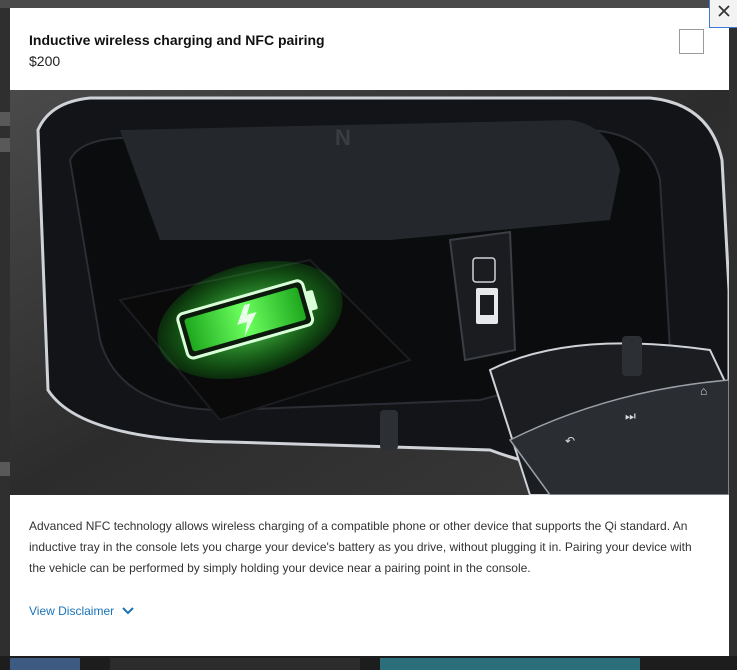 The width and height of the screenshot is (737, 670). What do you see at coordinates (691, 41) in the screenshot?
I see `select-checkbox` at bounding box center [691, 41].